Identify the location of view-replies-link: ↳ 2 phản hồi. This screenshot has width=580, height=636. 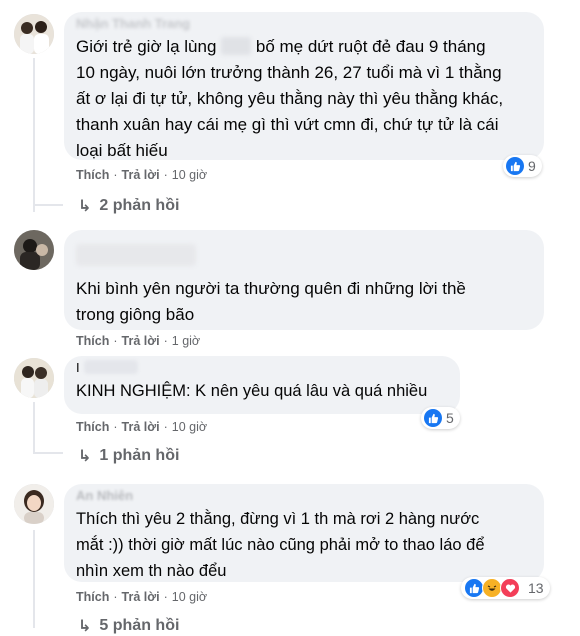
(128, 206).